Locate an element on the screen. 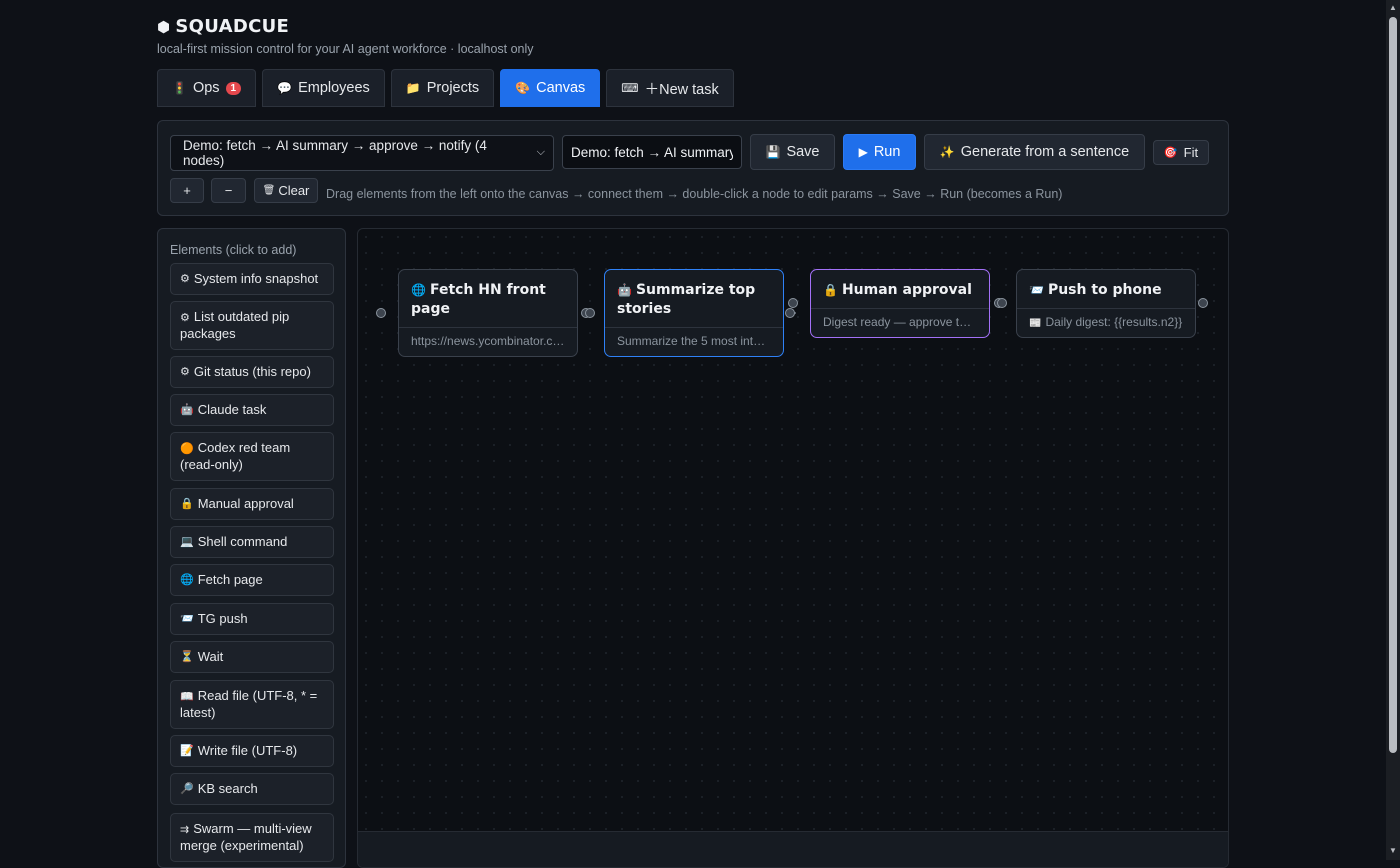 The image size is (1400, 868). palette-item-system-info: ⚙ System info snapshot is located at coordinates (252, 279).